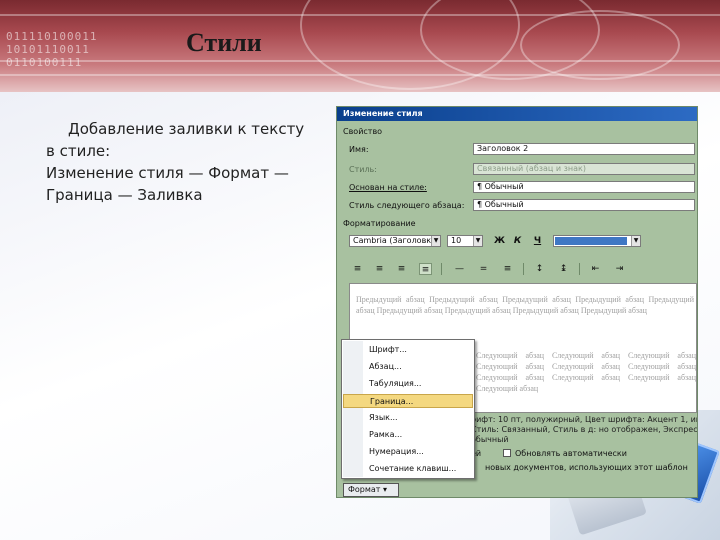 The image size is (720, 540). Describe the element at coordinates (563, 269) in the screenshot. I see `space-after-icon: ↨` at that location.